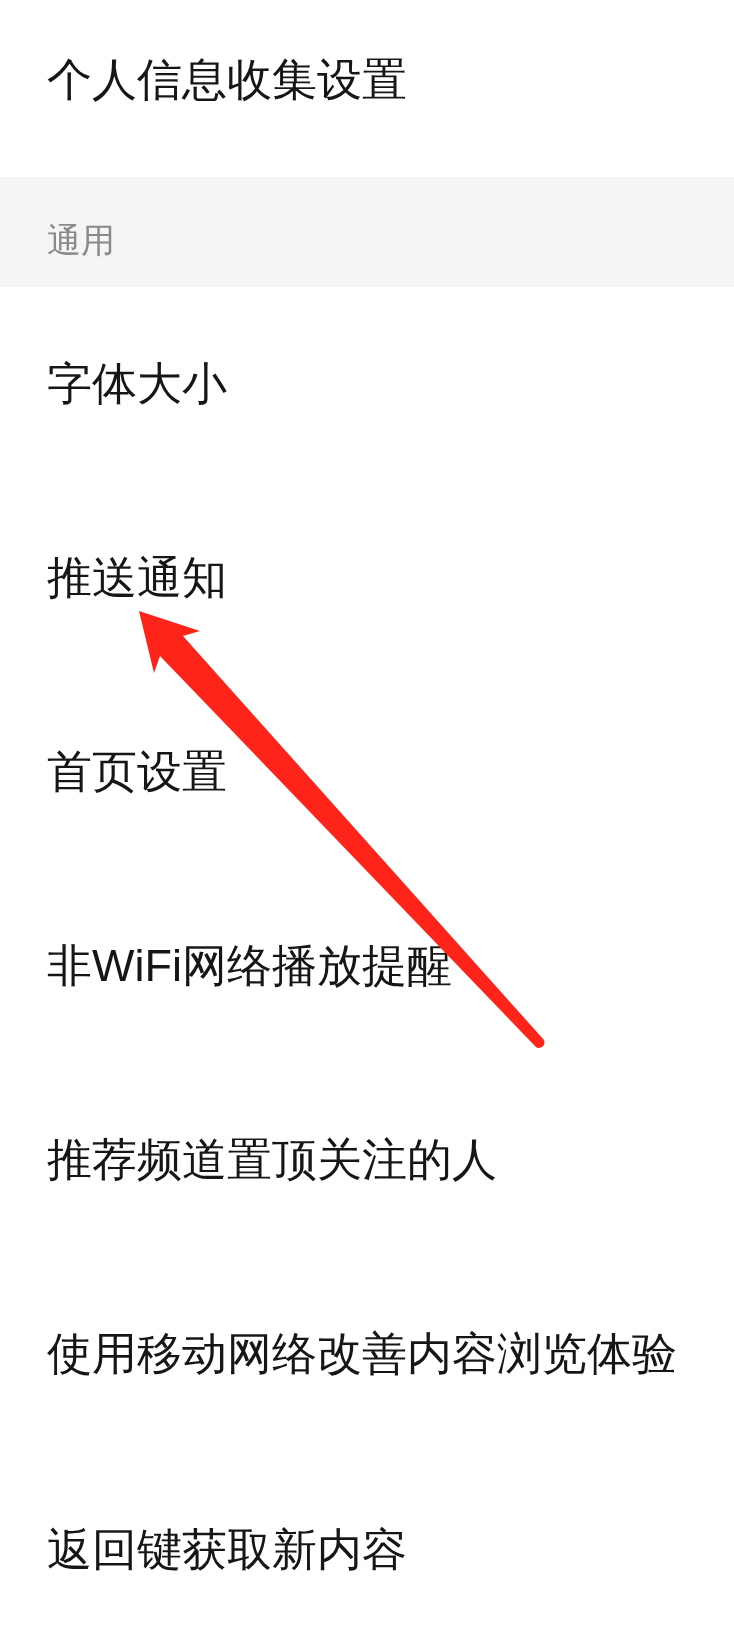  I want to click on settings-item: 返回键获取新内容, so click(367, 1536).